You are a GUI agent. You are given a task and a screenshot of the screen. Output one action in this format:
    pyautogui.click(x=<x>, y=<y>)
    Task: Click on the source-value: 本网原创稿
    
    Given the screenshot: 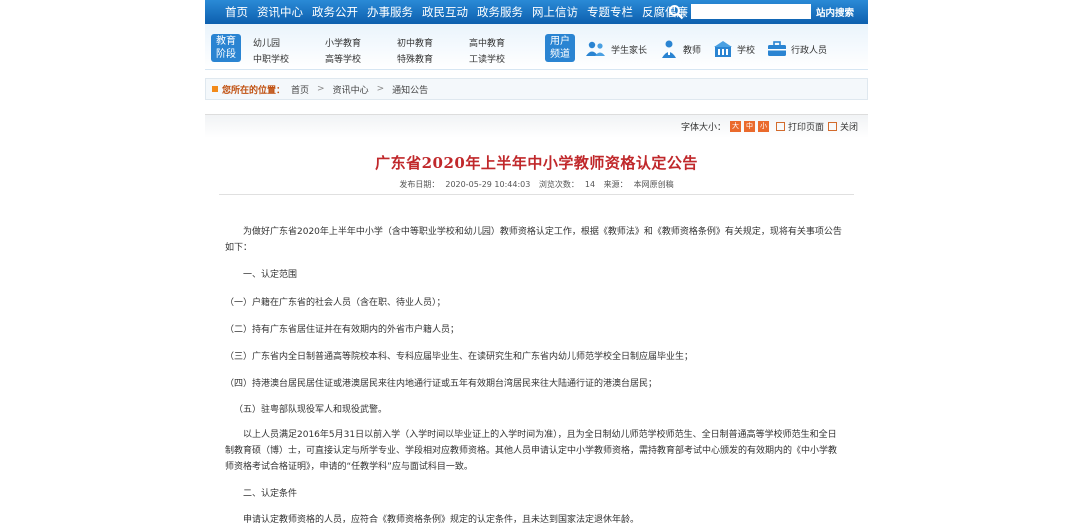 What is the action you would take?
    pyautogui.click(x=653, y=184)
    